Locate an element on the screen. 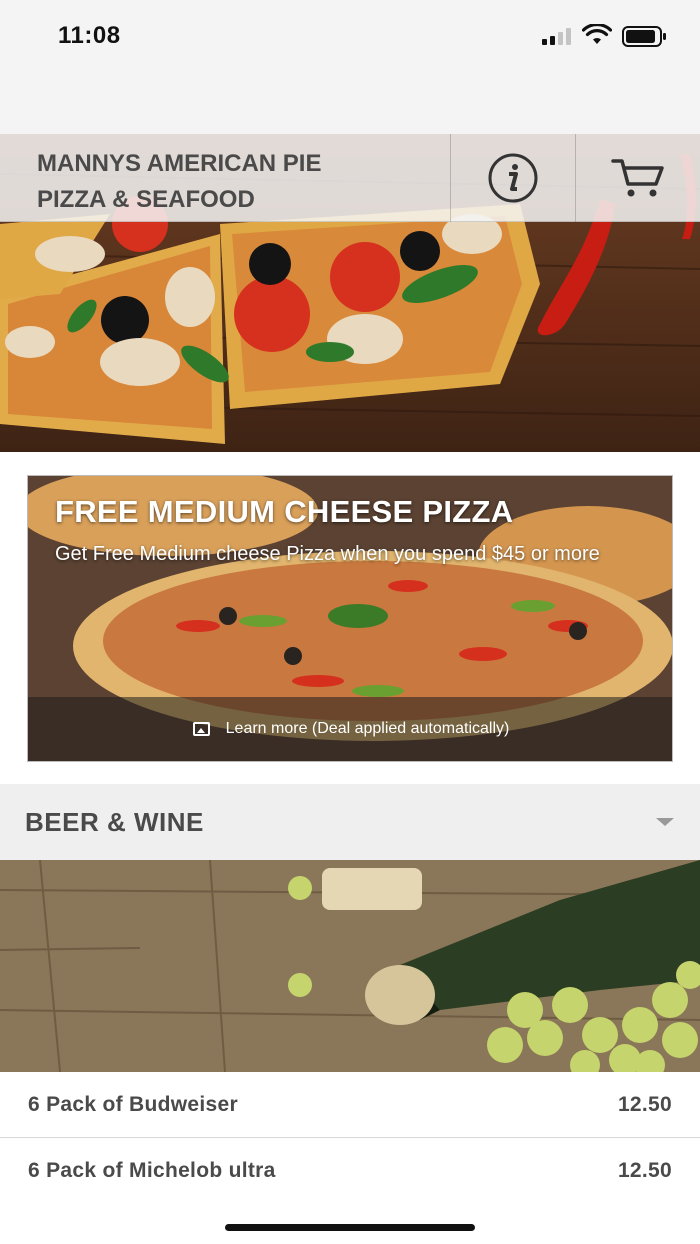 Image resolution: width=700 pixels, height=1244 pixels. restaurant-name: MANNYS AMERICAN PIE PIZZA & SEAFOOD is located at coordinates (225, 177).